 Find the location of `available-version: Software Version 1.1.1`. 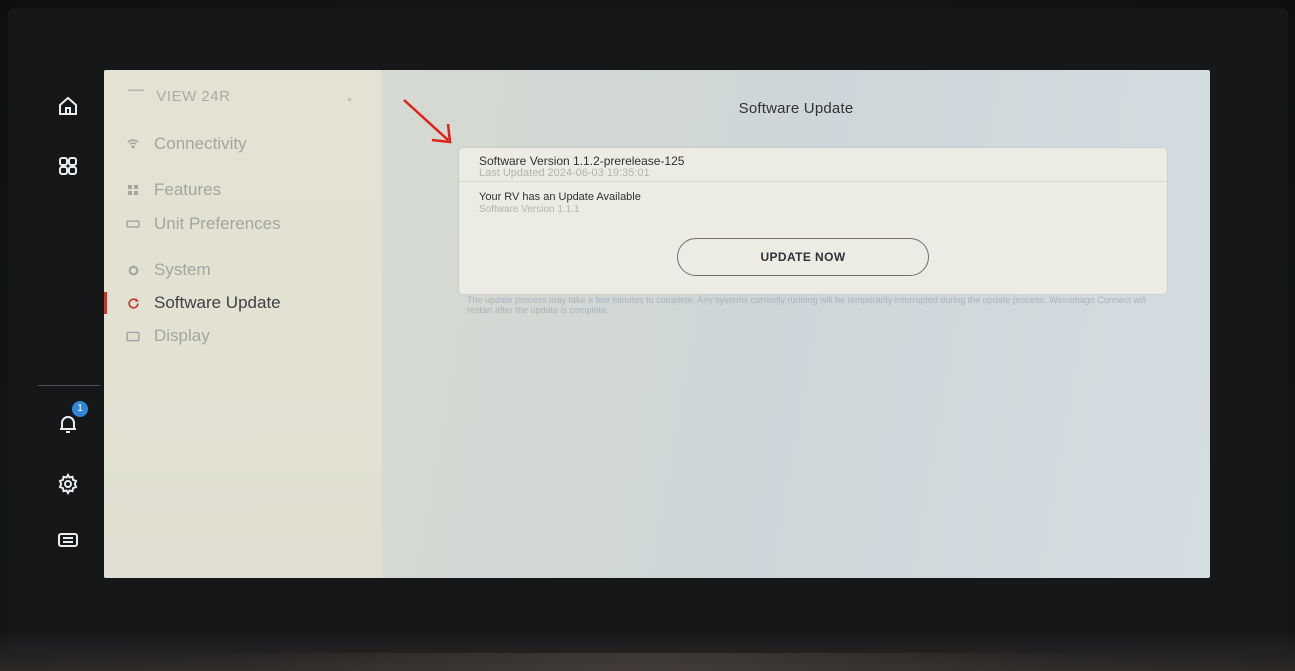

available-version: Software Version 1.1.1 is located at coordinates (529, 209).